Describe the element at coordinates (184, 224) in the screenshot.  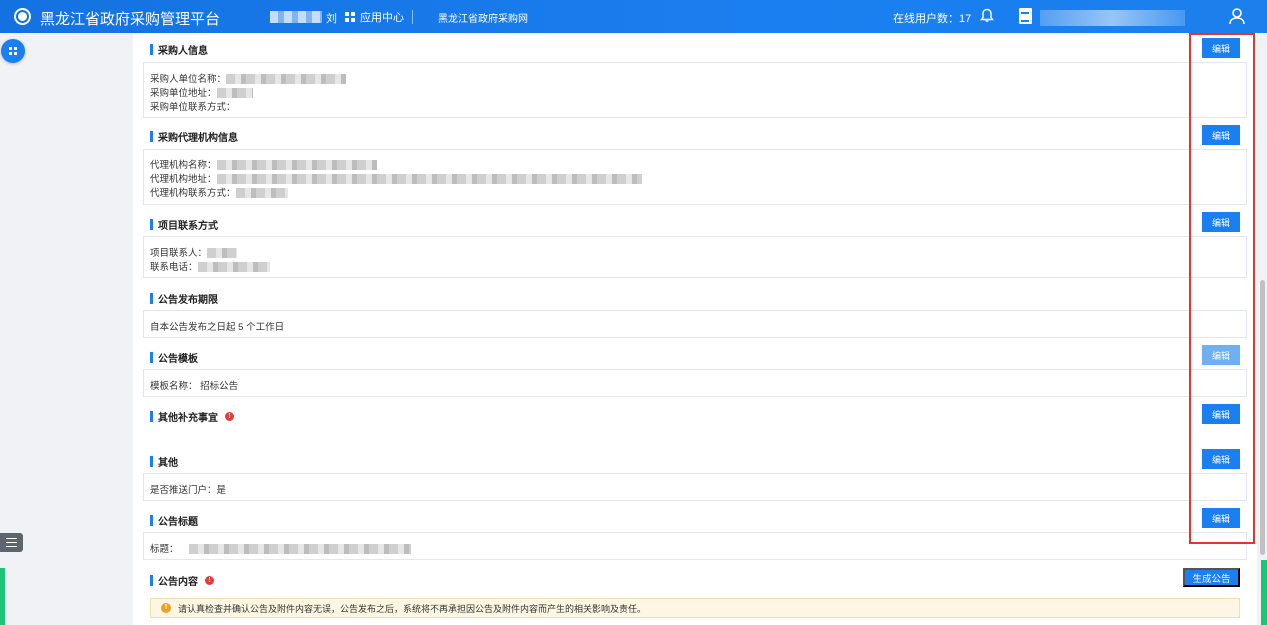
I see `section-title-contact: 项目联系方式` at that location.